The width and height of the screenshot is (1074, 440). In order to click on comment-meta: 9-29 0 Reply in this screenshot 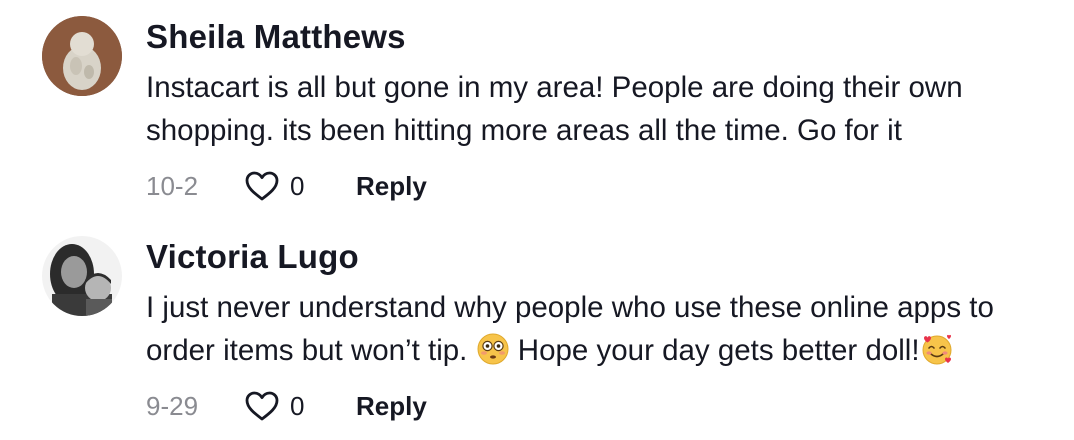, I will do `click(286, 406)`.